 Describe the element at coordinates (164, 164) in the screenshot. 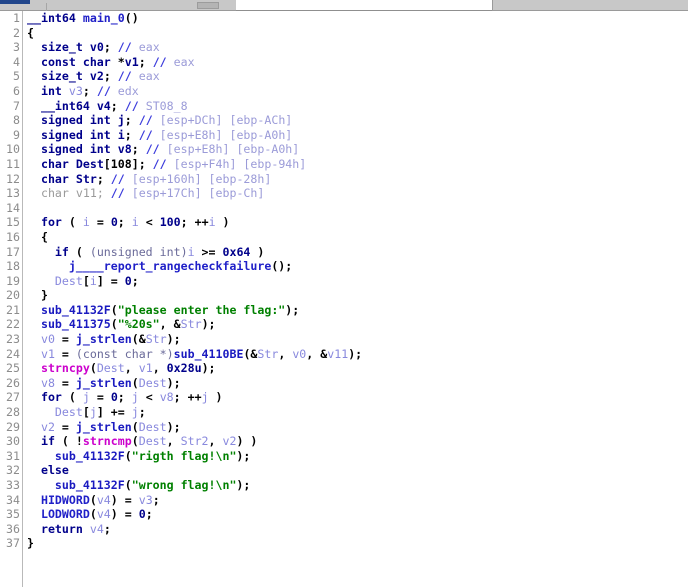

I see `code-line-text: char Dest[108]; // [esp+F4h] [ebp-94h]` at that location.